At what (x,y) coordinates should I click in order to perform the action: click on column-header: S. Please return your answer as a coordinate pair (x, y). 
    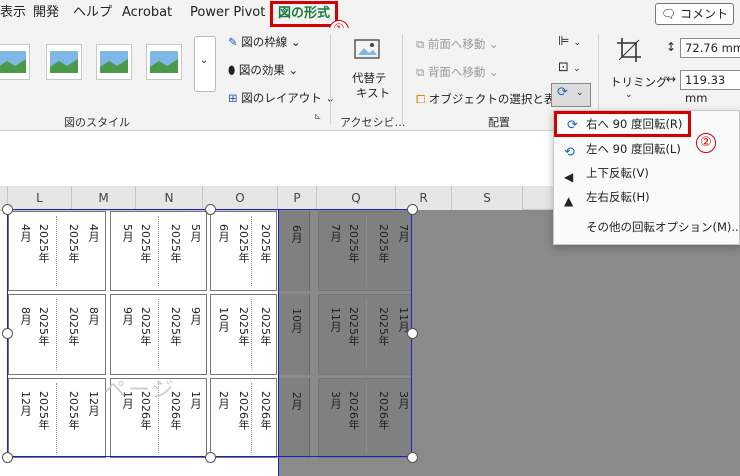
    Looking at the image, I should click on (487, 198).